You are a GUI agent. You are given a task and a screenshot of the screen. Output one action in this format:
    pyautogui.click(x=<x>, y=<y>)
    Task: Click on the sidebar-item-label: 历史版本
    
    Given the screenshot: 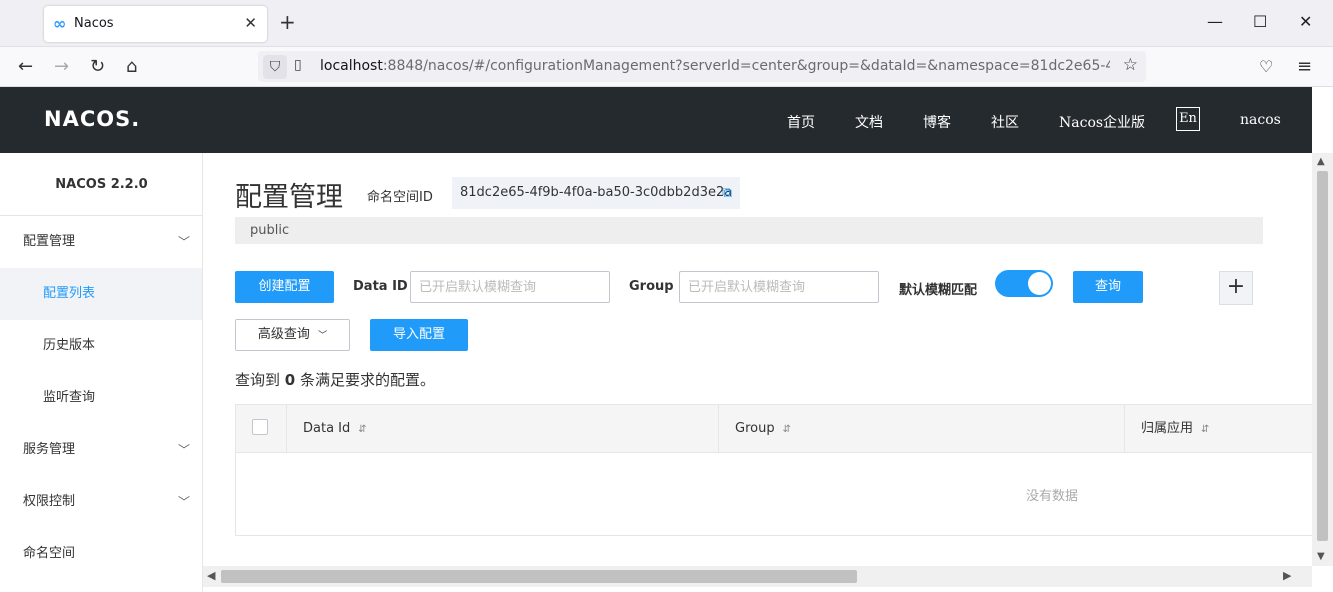 What is the action you would take?
    pyautogui.click(x=69, y=345)
    